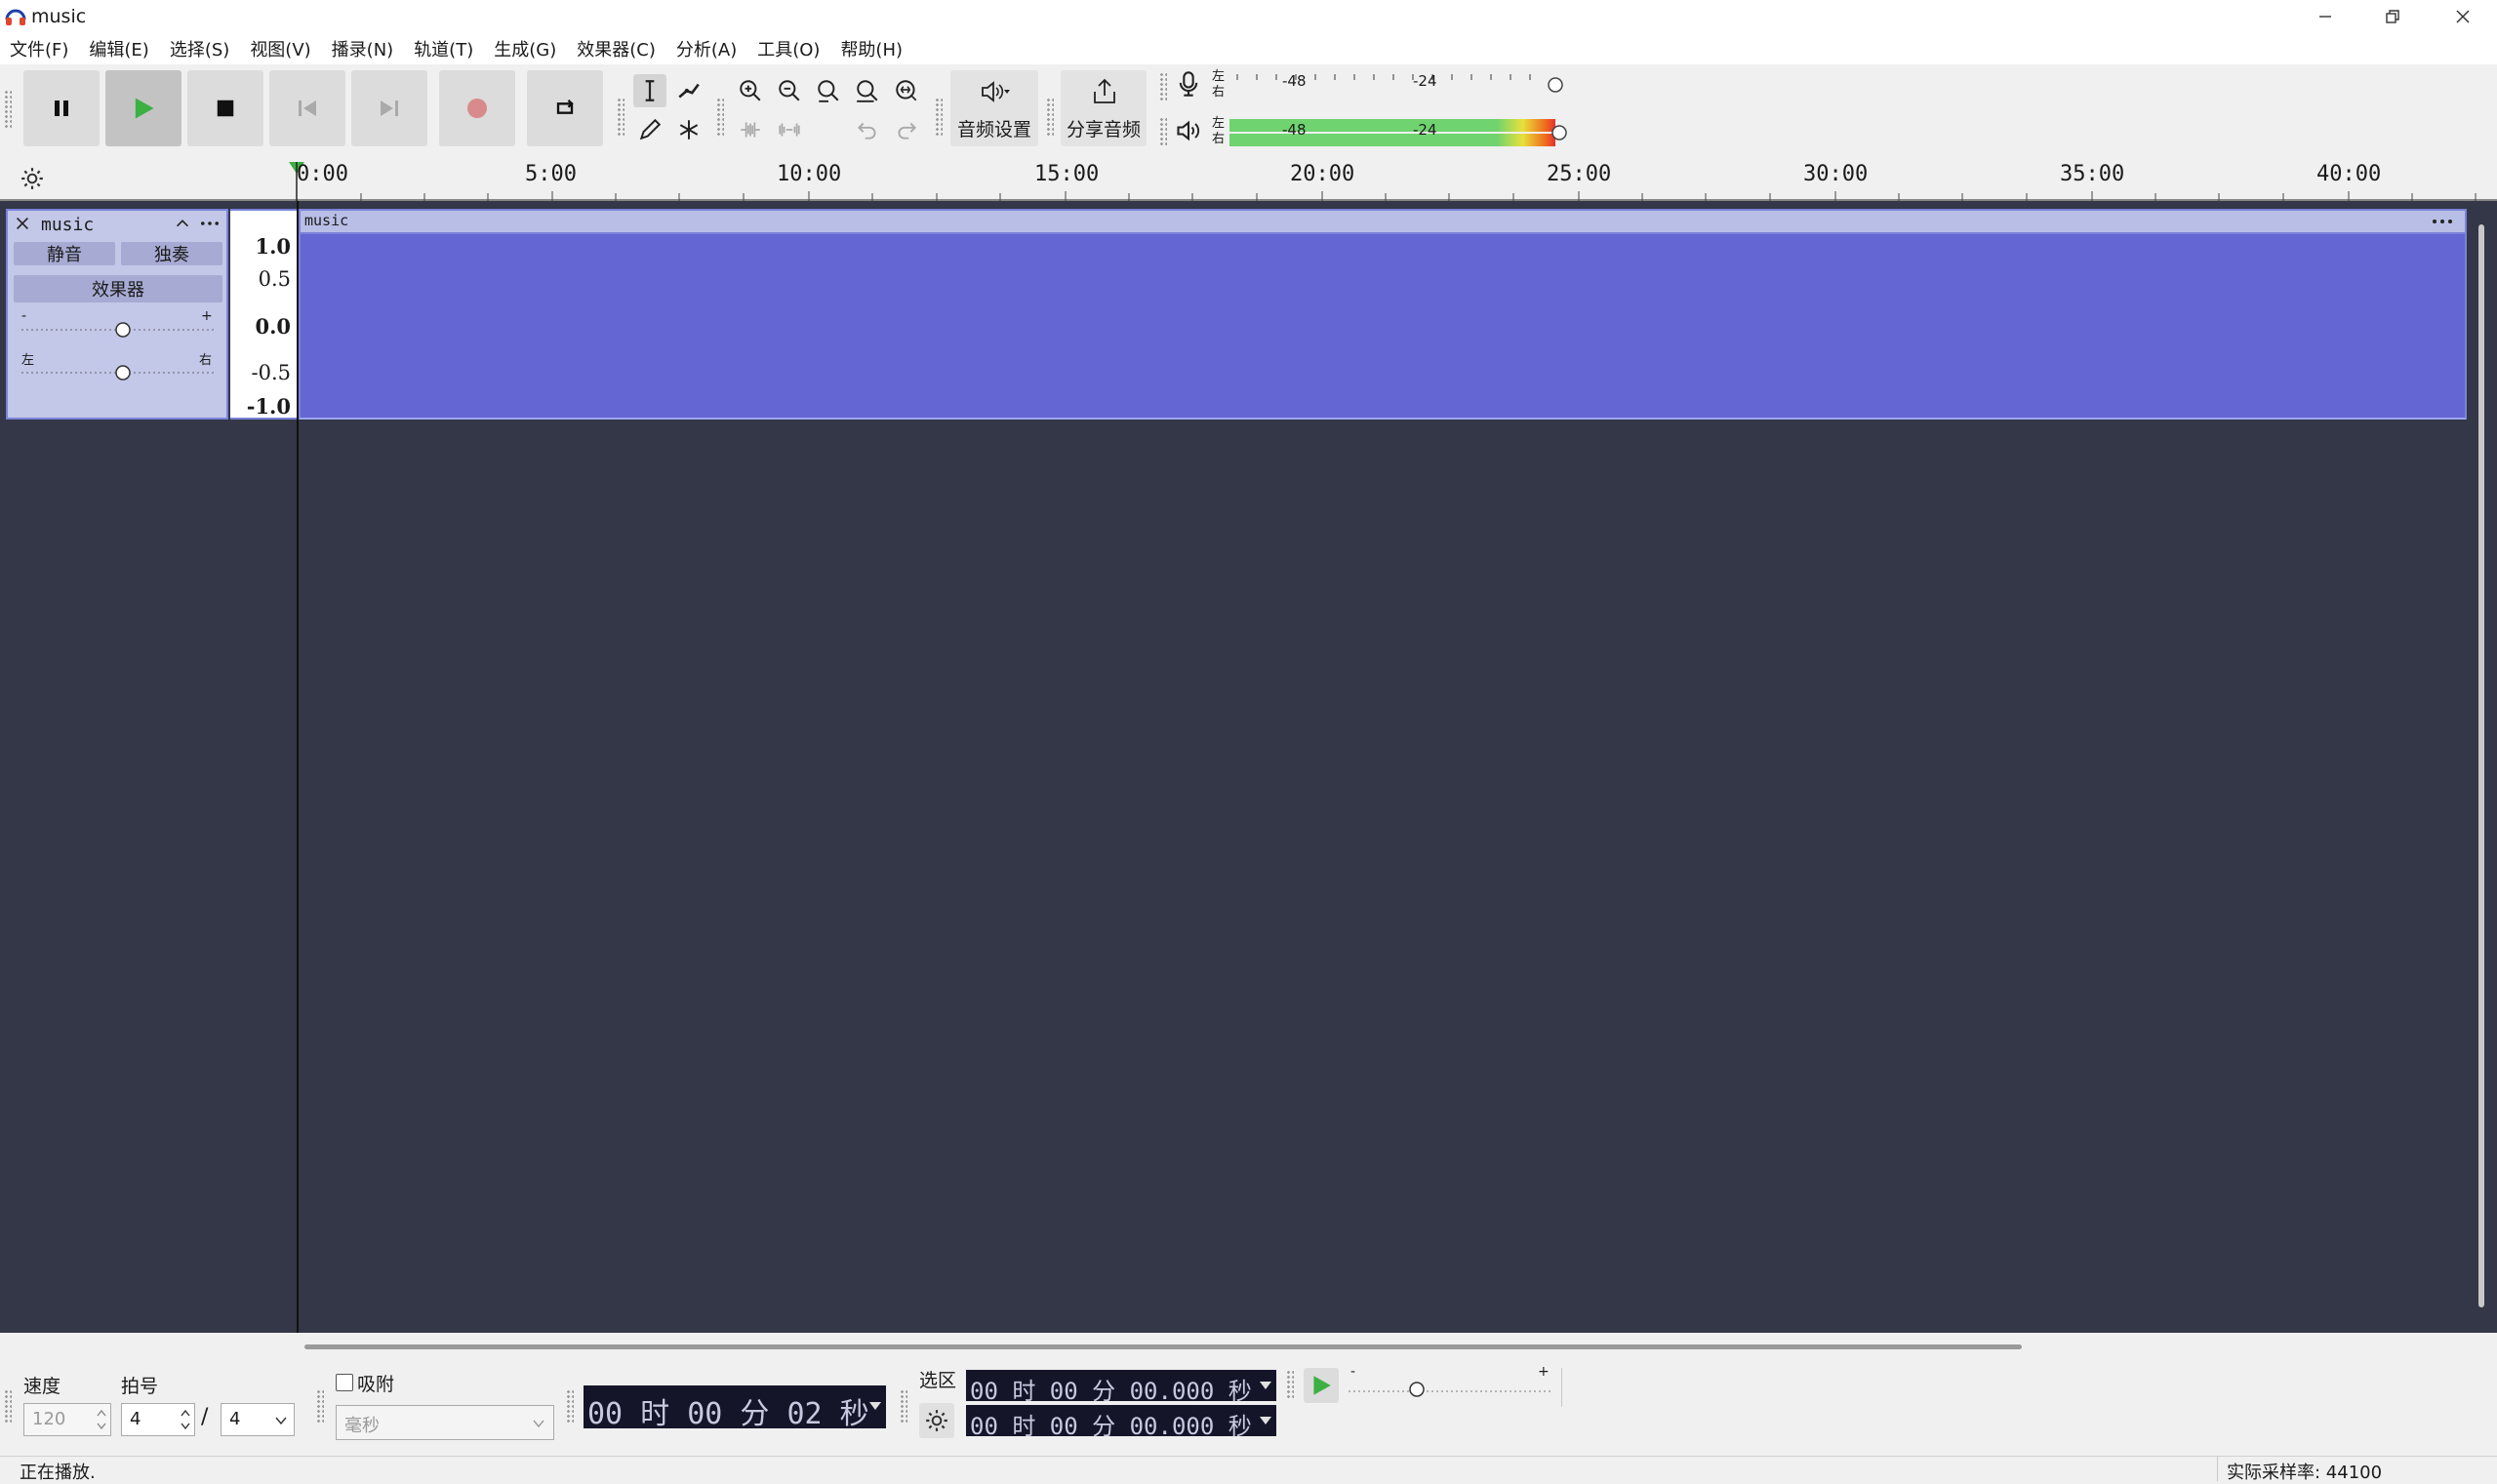 Image resolution: width=2497 pixels, height=1484 pixels. Describe the element at coordinates (199, 48) in the screenshot. I see `menu-select: 选择(S)` at that location.